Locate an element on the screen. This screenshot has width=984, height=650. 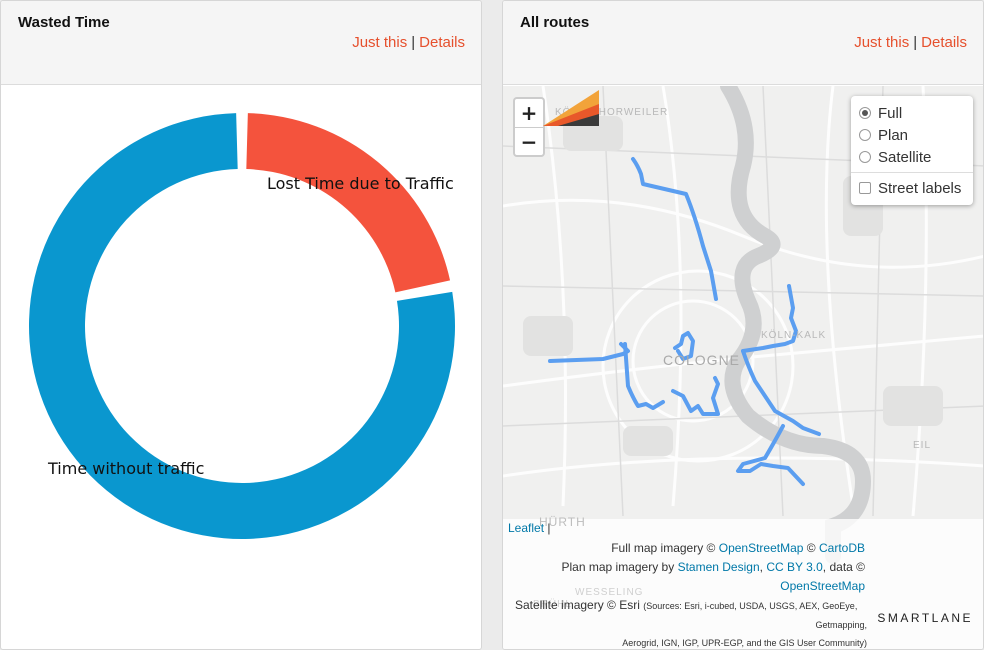
attrib-text: , is located at coordinates (761, 567).